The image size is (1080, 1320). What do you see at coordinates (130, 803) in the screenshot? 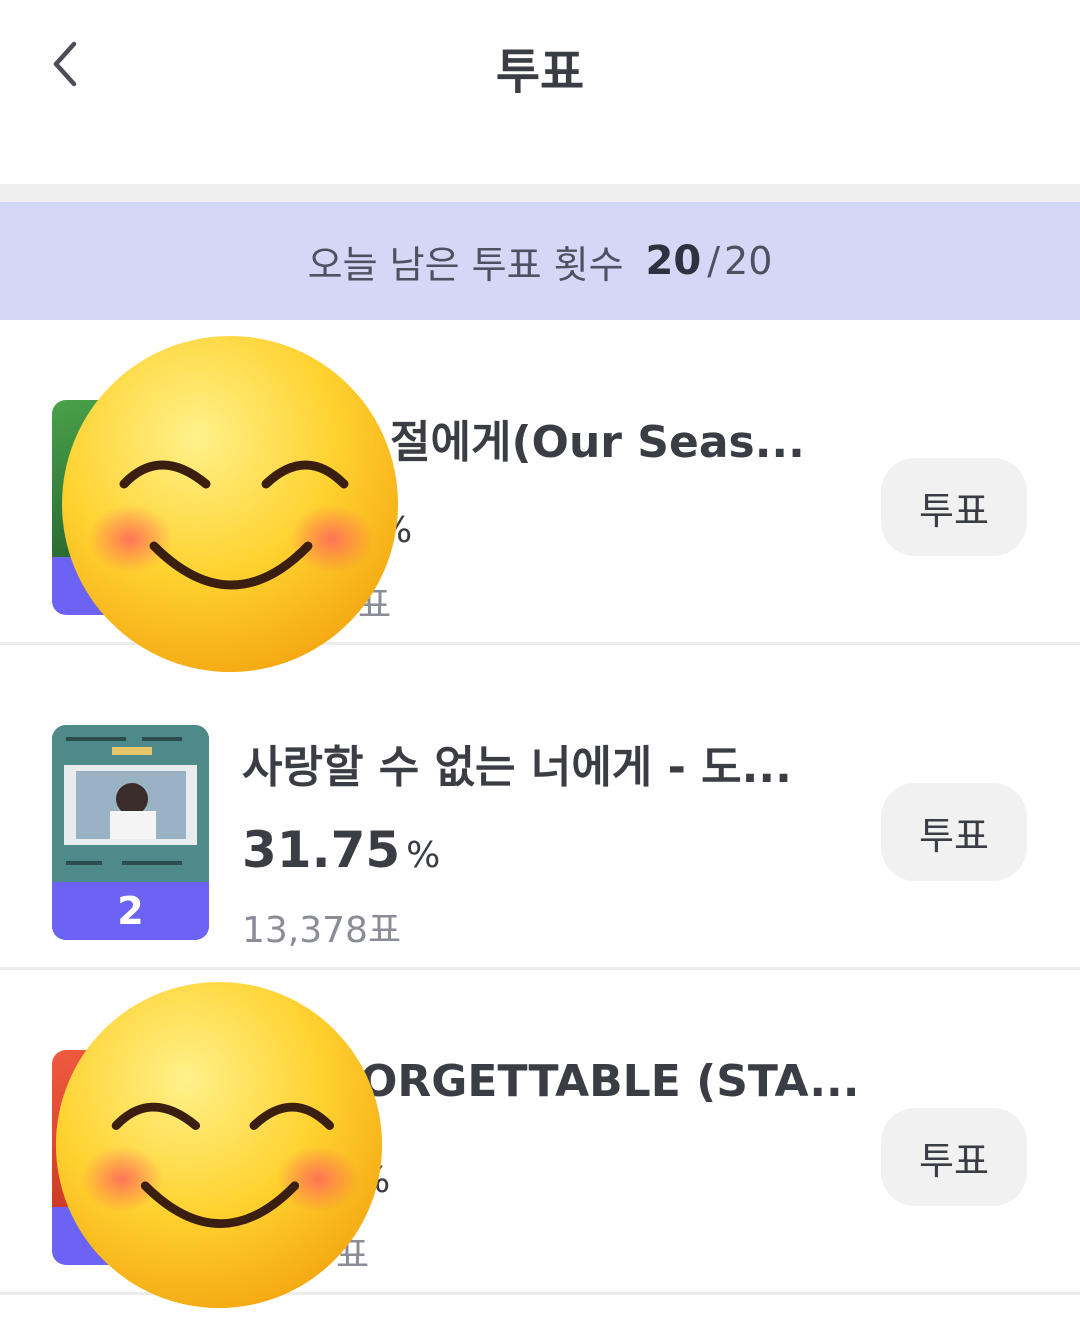
I see `album-cover-image` at bounding box center [130, 803].